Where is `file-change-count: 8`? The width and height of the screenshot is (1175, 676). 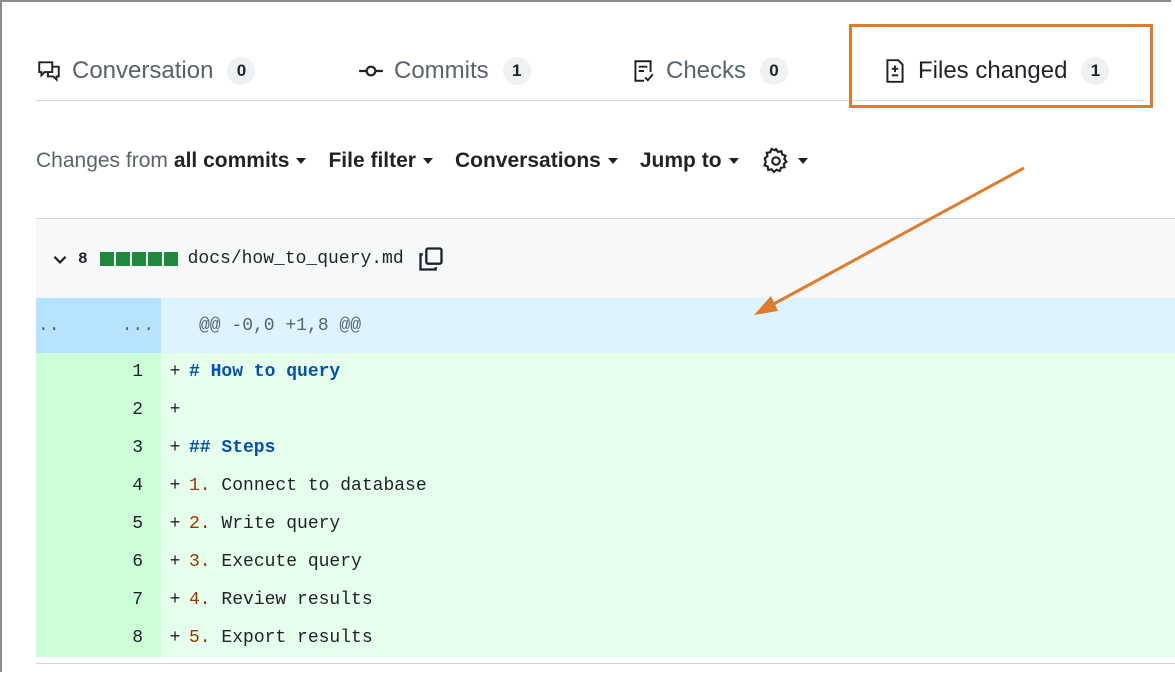 file-change-count: 8 is located at coordinates (83, 258).